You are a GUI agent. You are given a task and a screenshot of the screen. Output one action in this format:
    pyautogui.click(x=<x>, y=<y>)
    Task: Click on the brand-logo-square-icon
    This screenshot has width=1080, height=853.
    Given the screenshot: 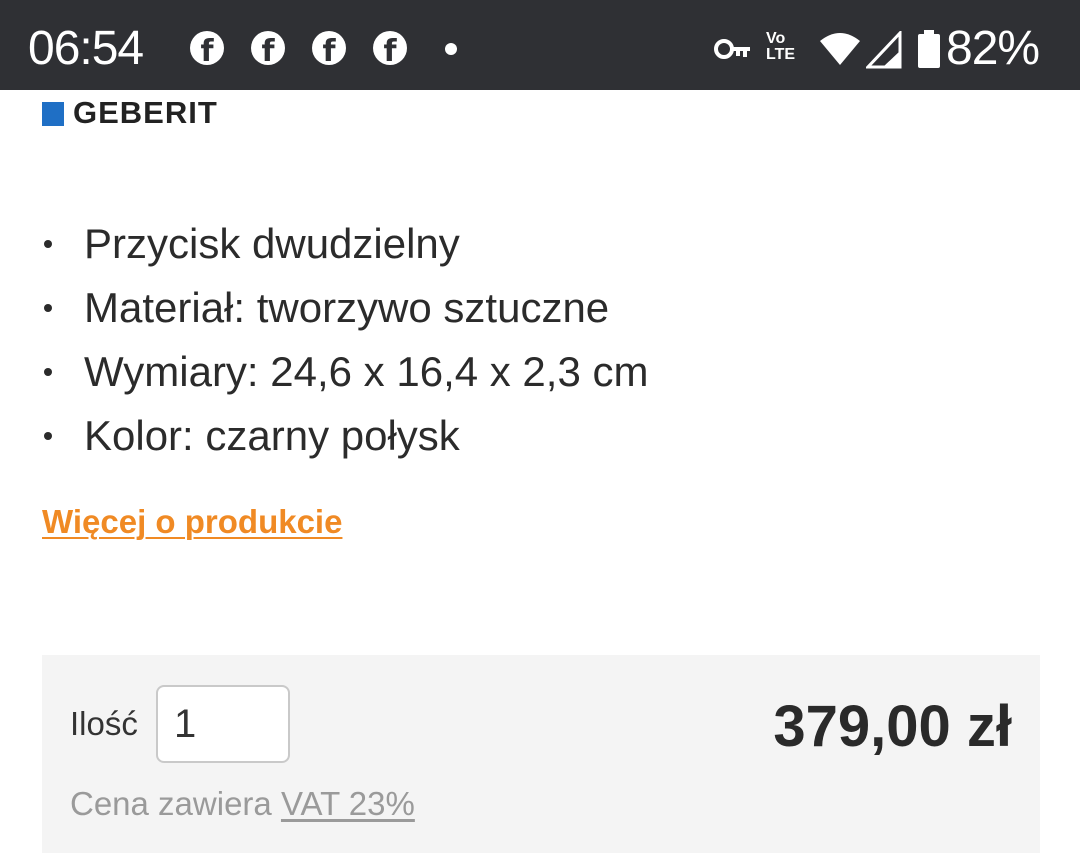 What is the action you would take?
    pyautogui.click(x=53, y=114)
    